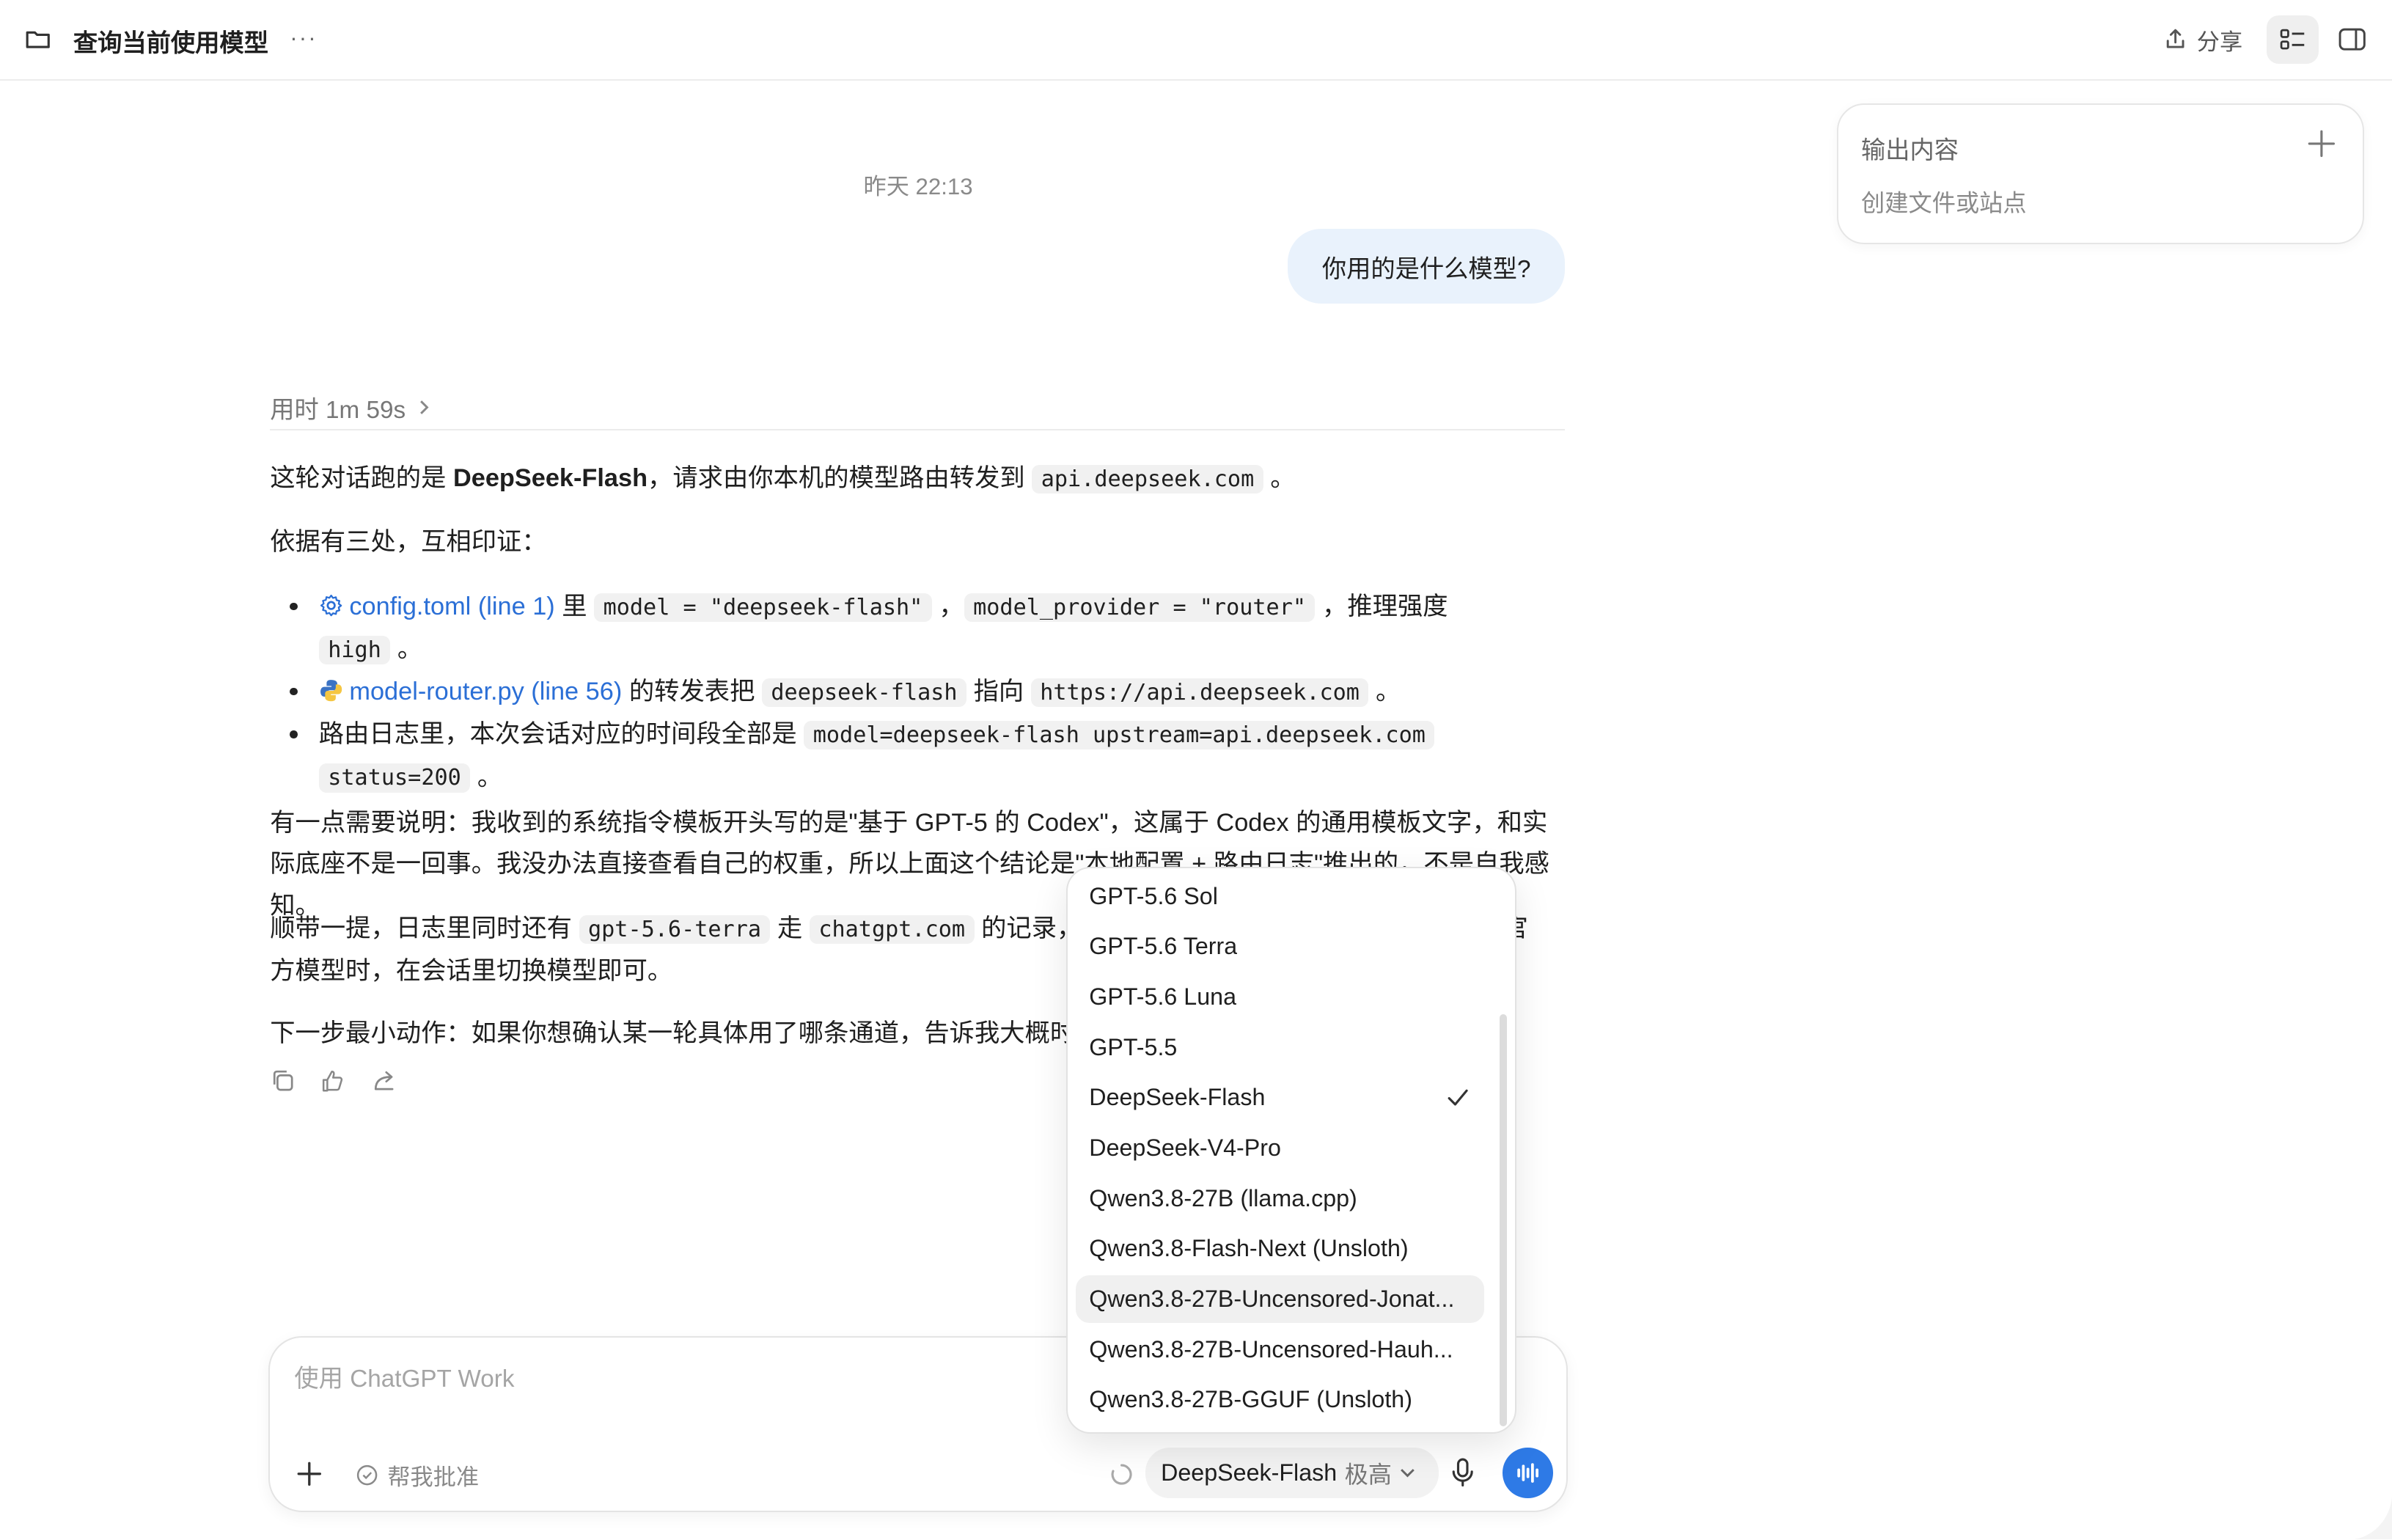  Describe the element at coordinates (1249, 1248) in the screenshot. I see `model-option-label: Qwen3.8-Flash-Next (Unsloth)` at that location.